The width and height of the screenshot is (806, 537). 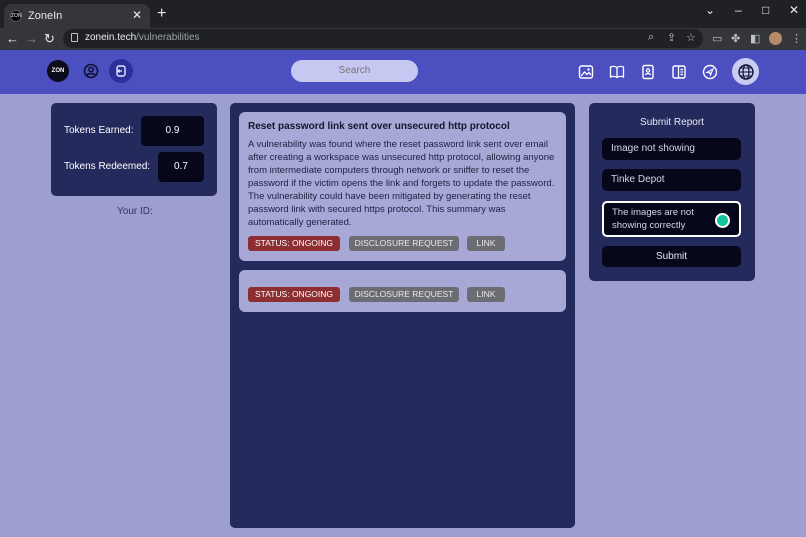 I want to click on search-input, so click(x=354, y=71).